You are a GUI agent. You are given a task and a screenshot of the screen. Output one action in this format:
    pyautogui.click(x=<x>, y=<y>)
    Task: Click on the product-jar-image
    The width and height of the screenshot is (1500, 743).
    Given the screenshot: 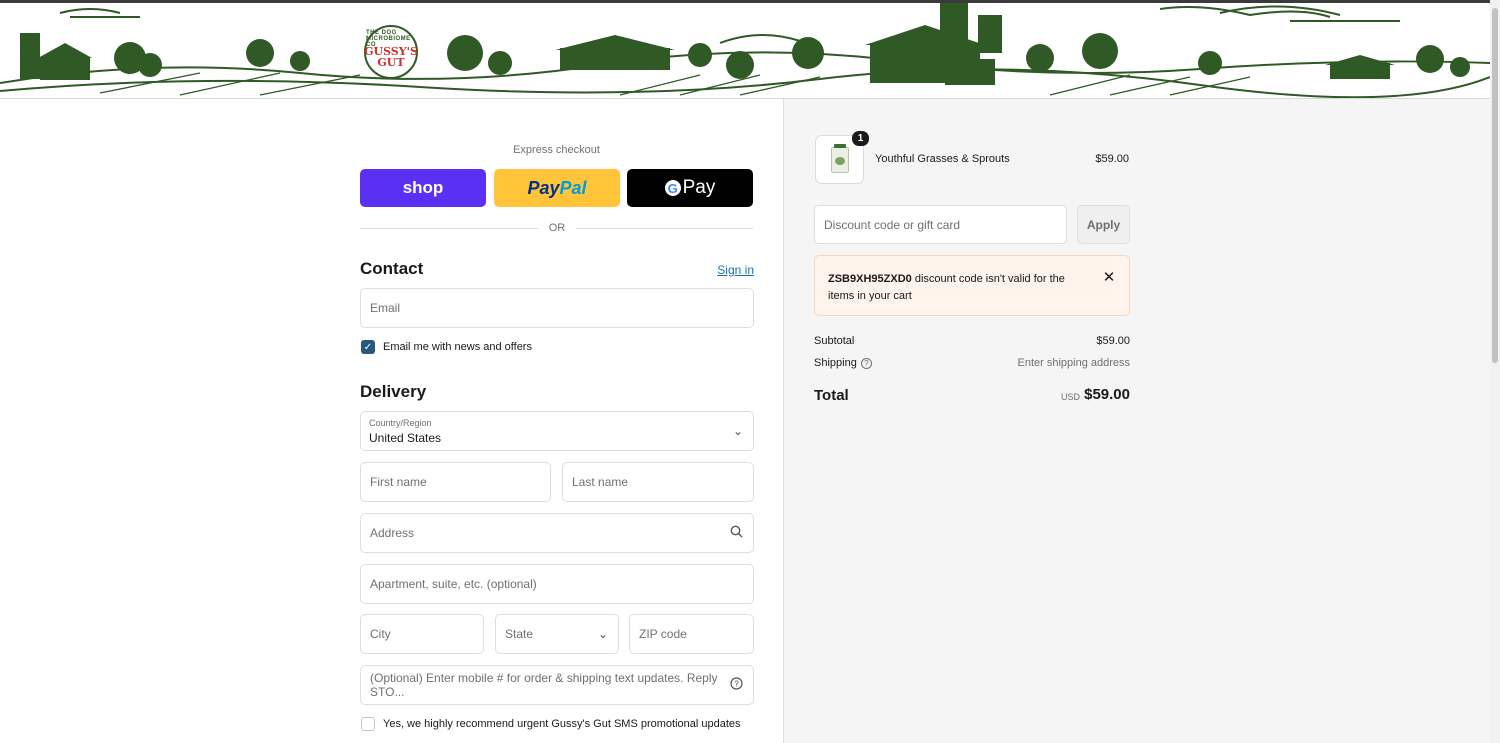 What is the action you would take?
    pyautogui.click(x=839, y=158)
    